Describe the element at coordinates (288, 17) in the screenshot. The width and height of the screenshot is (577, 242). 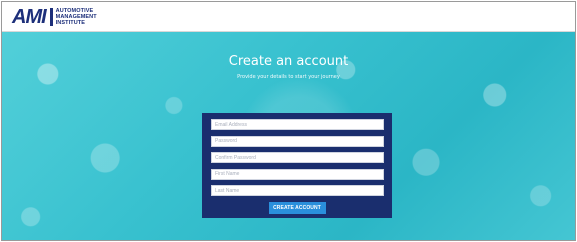
I see `site-header: AMI AUTOMOTIVE MANAGEMENT INSTITUTE` at that location.